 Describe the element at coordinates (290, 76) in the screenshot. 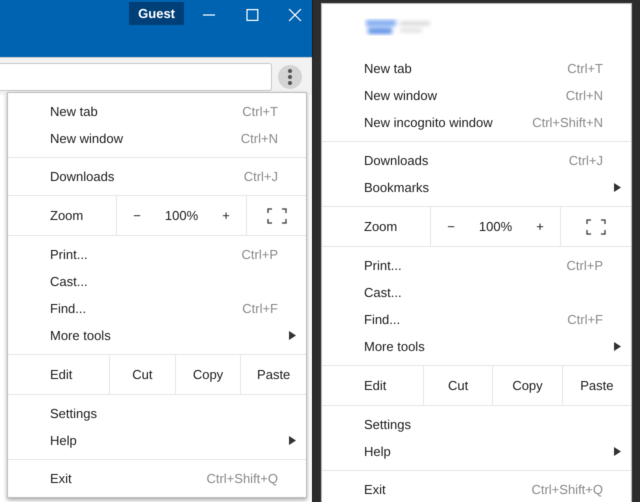

I see `menu-button` at that location.